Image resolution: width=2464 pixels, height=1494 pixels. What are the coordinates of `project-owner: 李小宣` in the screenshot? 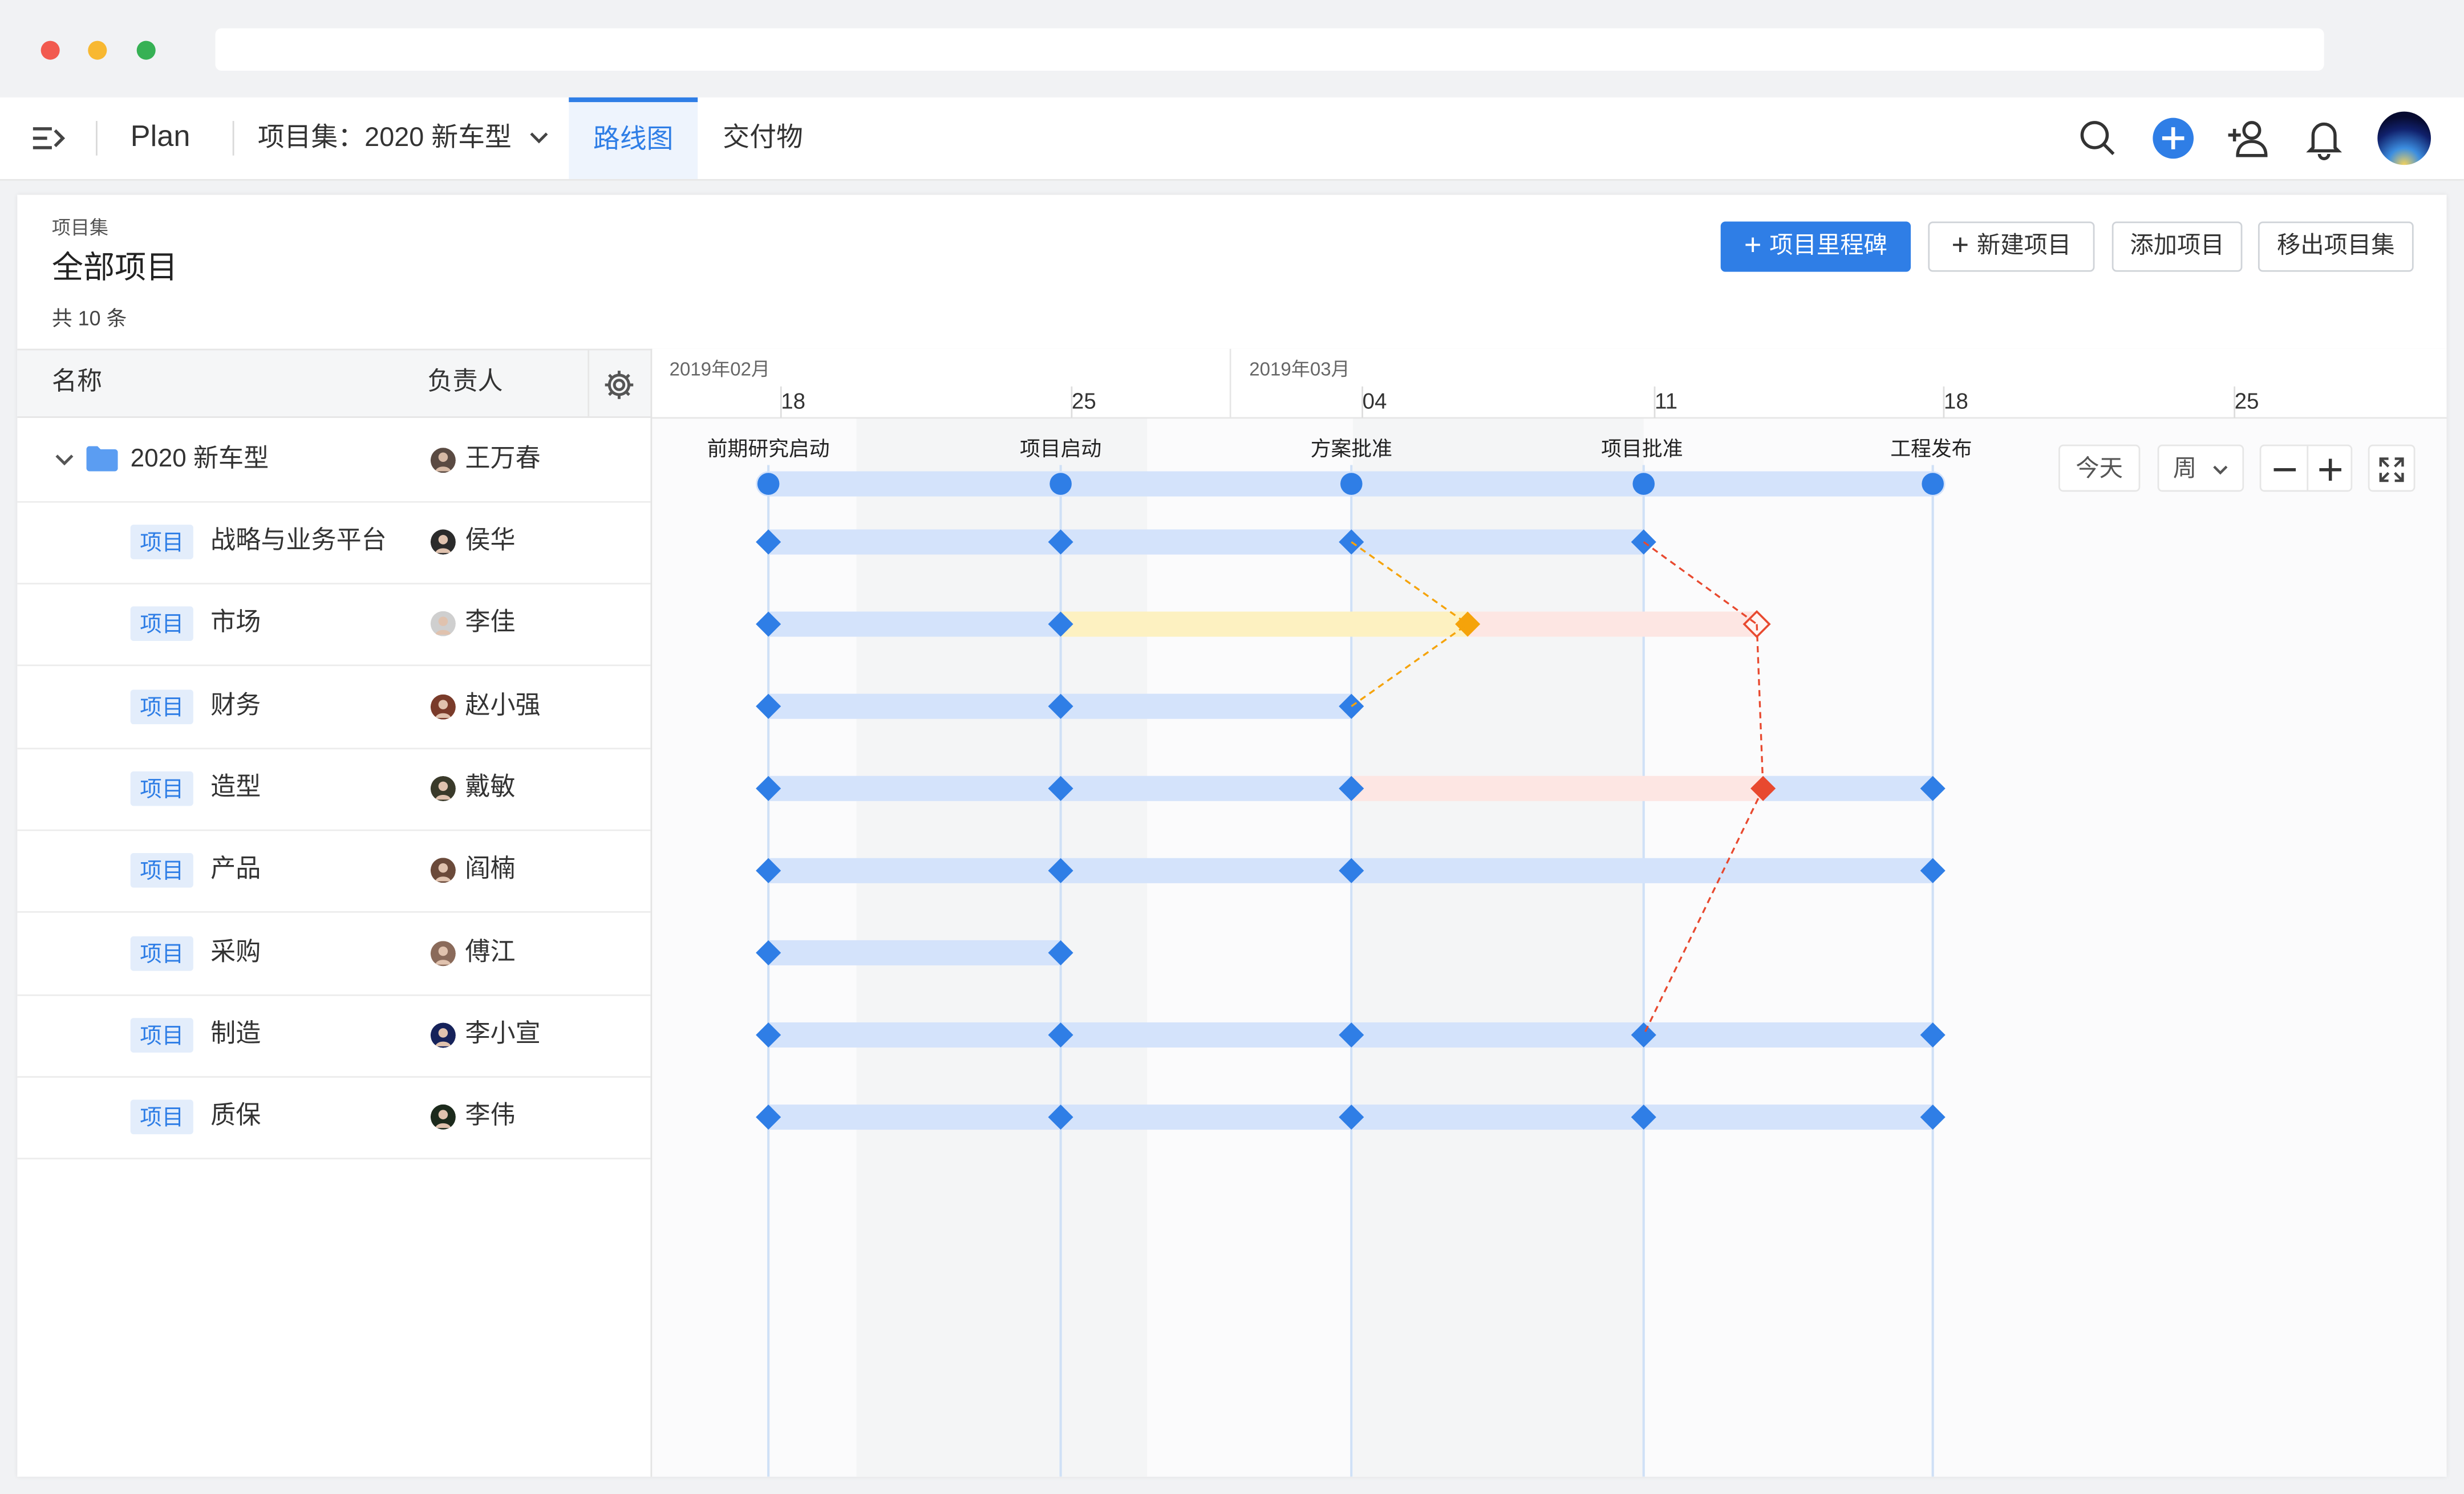 It's located at (503, 1034).